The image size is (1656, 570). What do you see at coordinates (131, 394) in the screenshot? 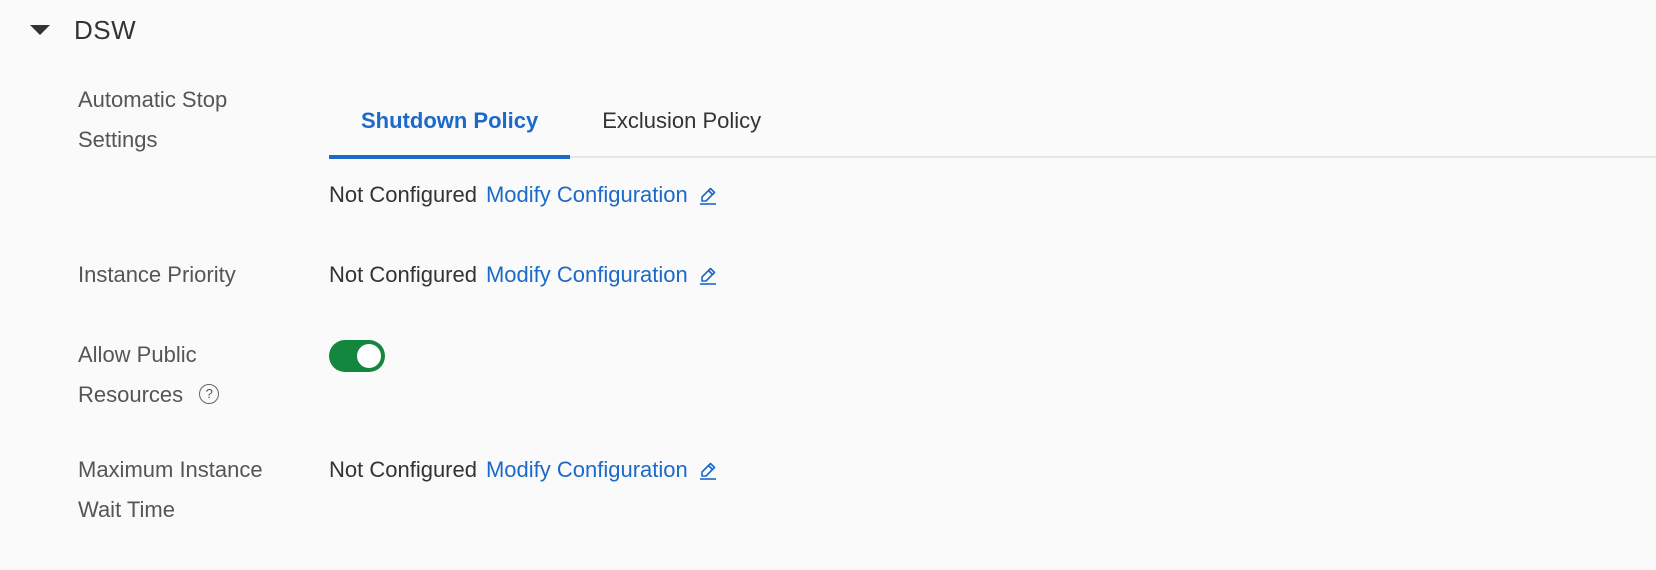
I see `allow-public-label-line2: Resources` at bounding box center [131, 394].